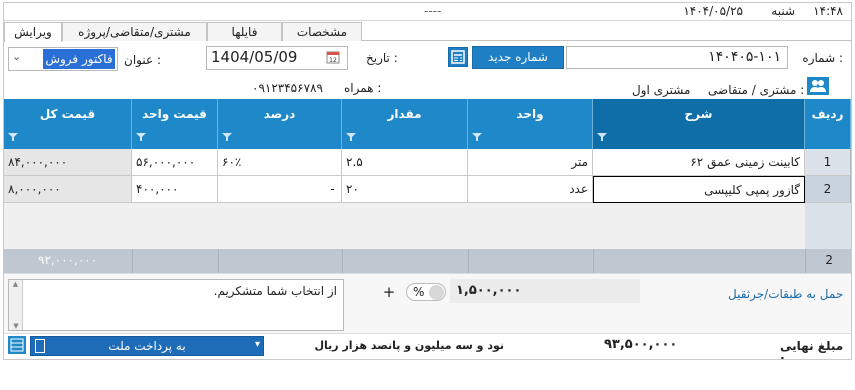  I want to click on add-charge-button: +, so click(389, 292).